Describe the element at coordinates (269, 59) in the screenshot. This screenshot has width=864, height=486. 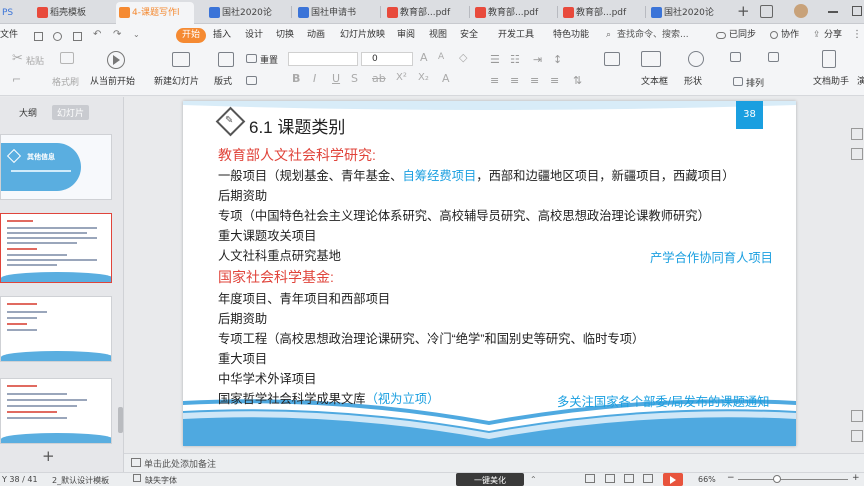
I see `reset-button: 重置` at that location.